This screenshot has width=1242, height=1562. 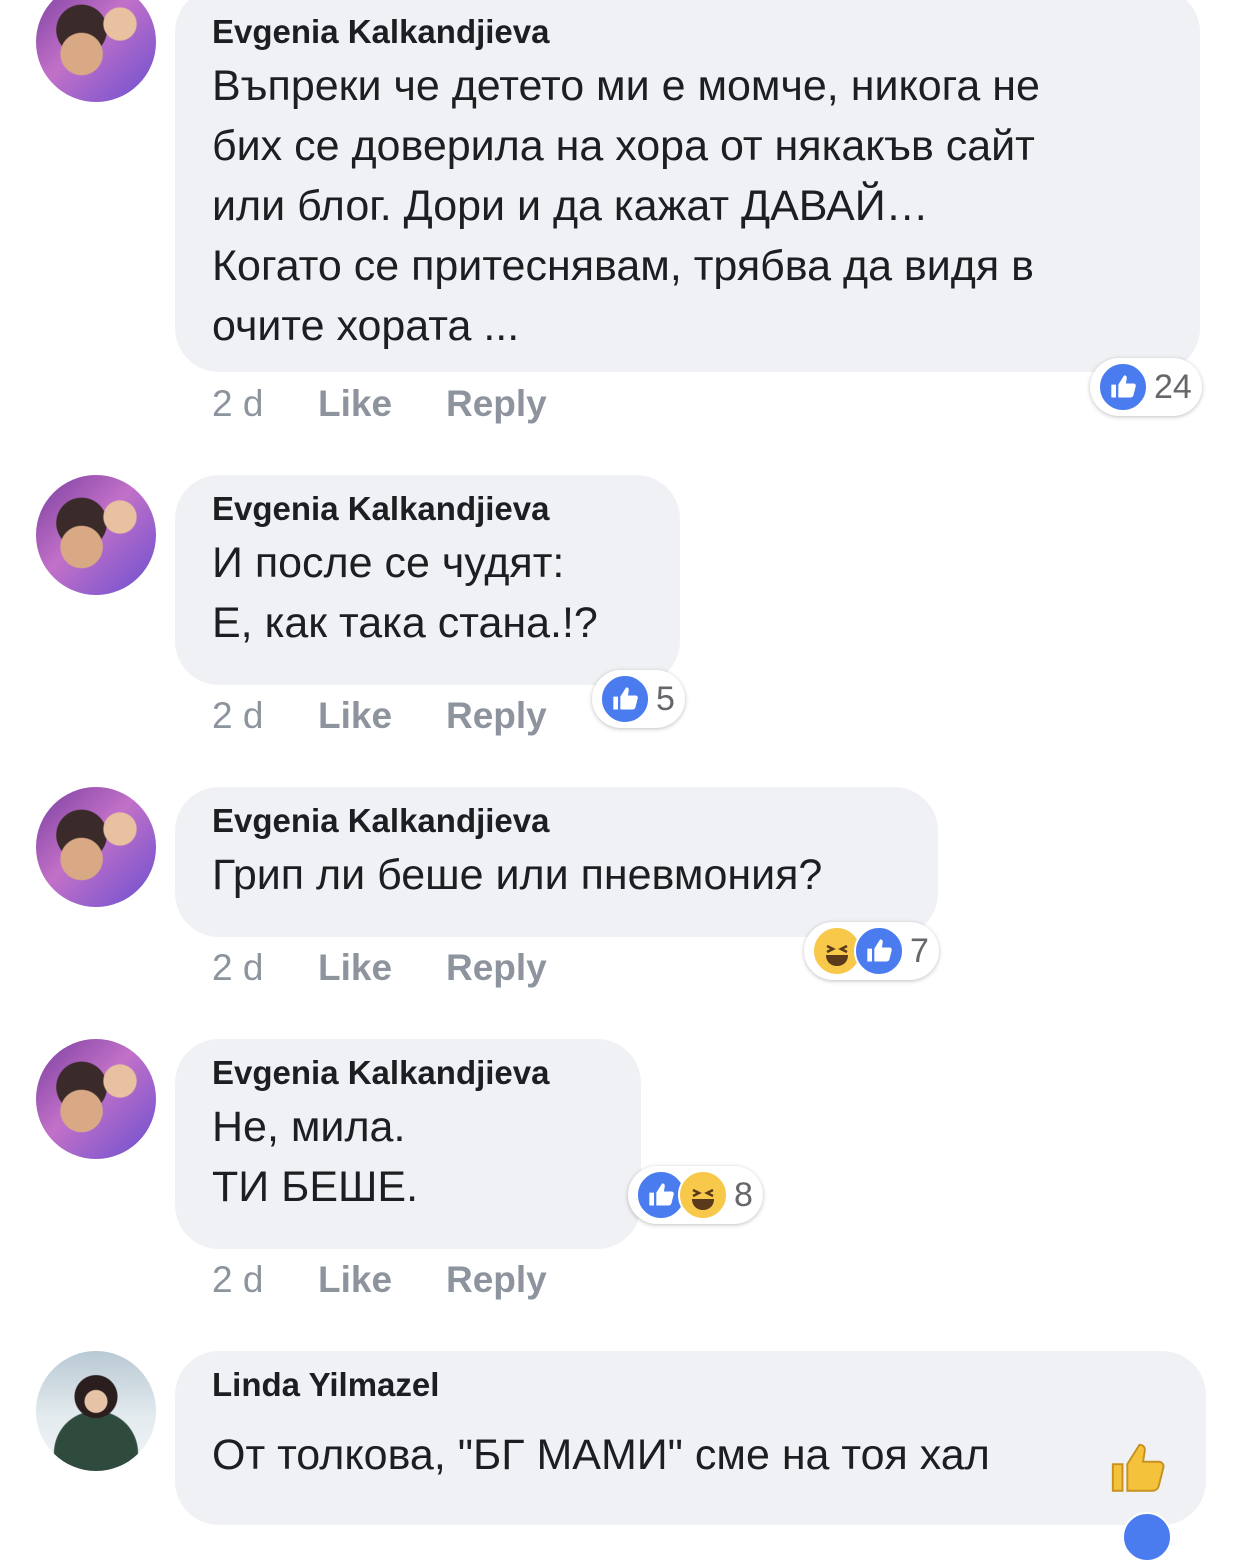 What do you see at coordinates (690, 1385) in the screenshot?
I see `comment-author: Linda Yilmazel` at bounding box center [690, 1385].